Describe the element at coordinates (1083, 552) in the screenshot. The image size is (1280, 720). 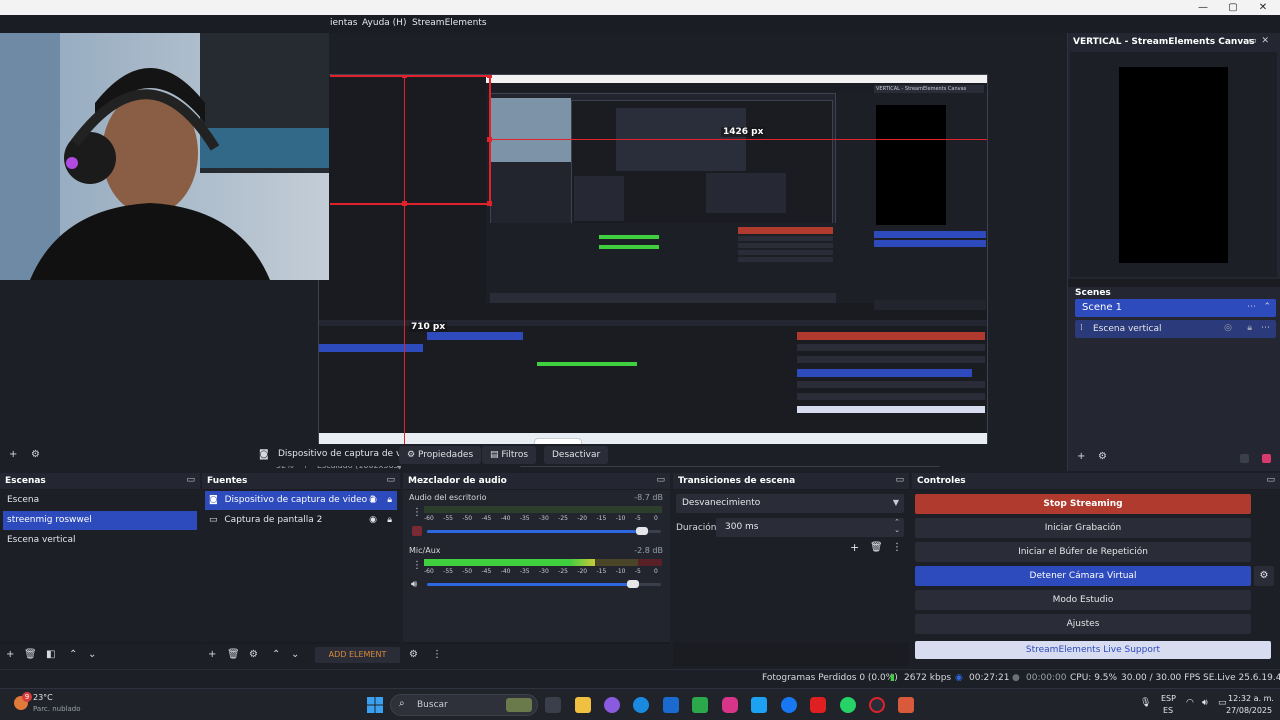
I see `start-replay-buffer-button: Iniciar el Búfer de Repetición` at that location.